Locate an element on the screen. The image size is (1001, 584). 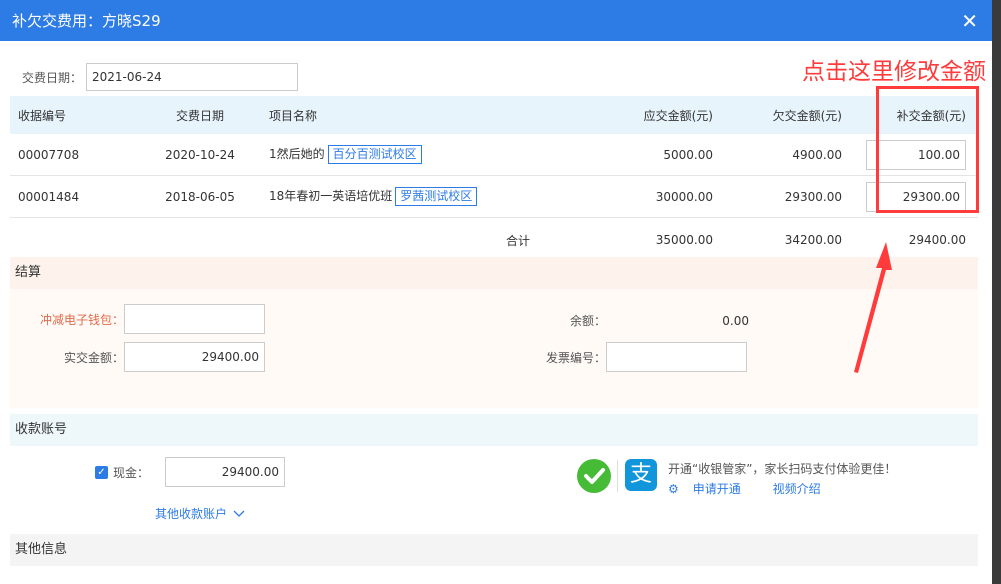
total-row: 合计 35000.00 34200.00 29400.00 is located at coordinates (494, 240).